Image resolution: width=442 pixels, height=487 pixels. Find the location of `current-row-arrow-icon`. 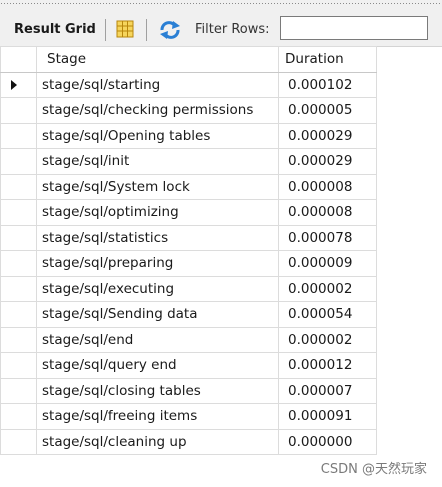

current-row-arrow-icon is located at coordinates (14, 84).